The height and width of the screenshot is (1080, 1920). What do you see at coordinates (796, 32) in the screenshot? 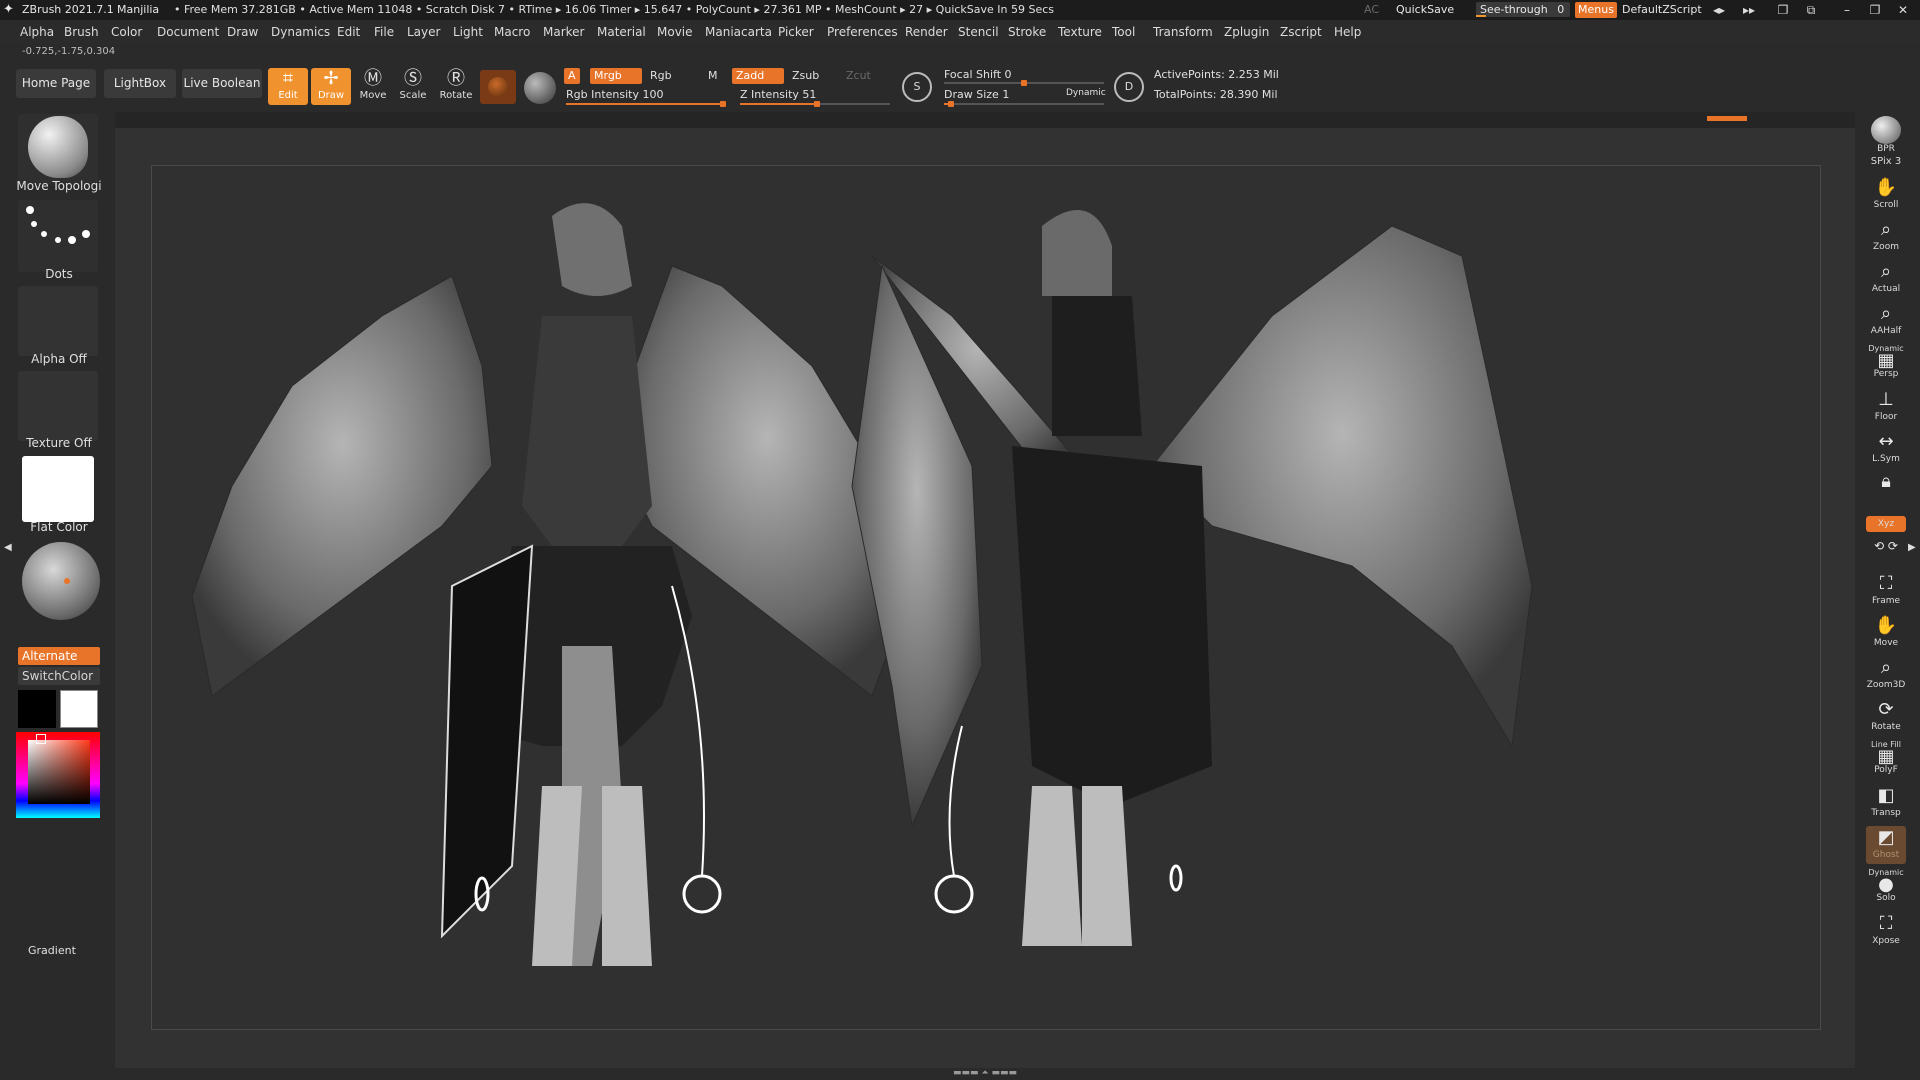
I see `menu-picker: Picker` at bounding box center [796, 32].